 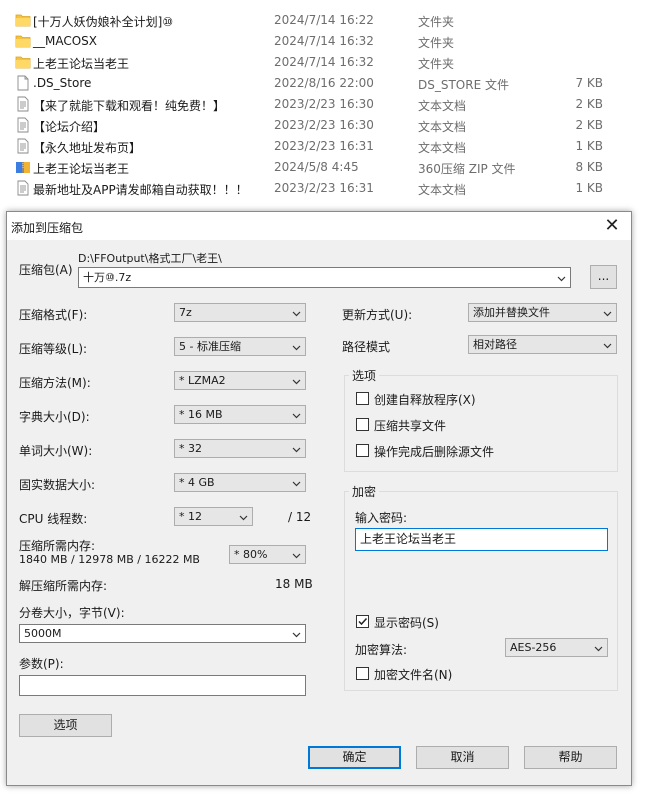 I want to click on file-date: 2024/7/14 16:32, so click(x=324, y=41).